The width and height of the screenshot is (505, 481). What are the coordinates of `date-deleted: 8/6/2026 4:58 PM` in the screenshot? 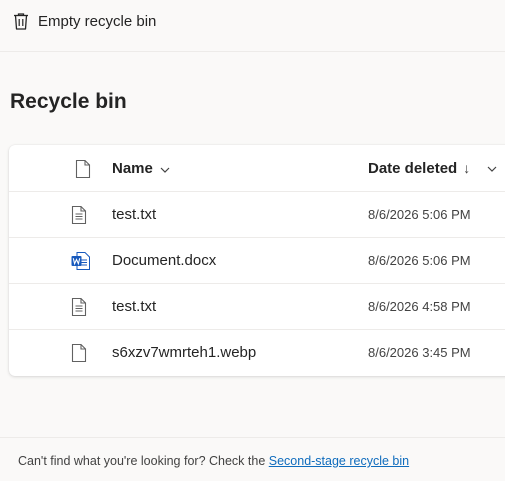 It's located at (419, 306).